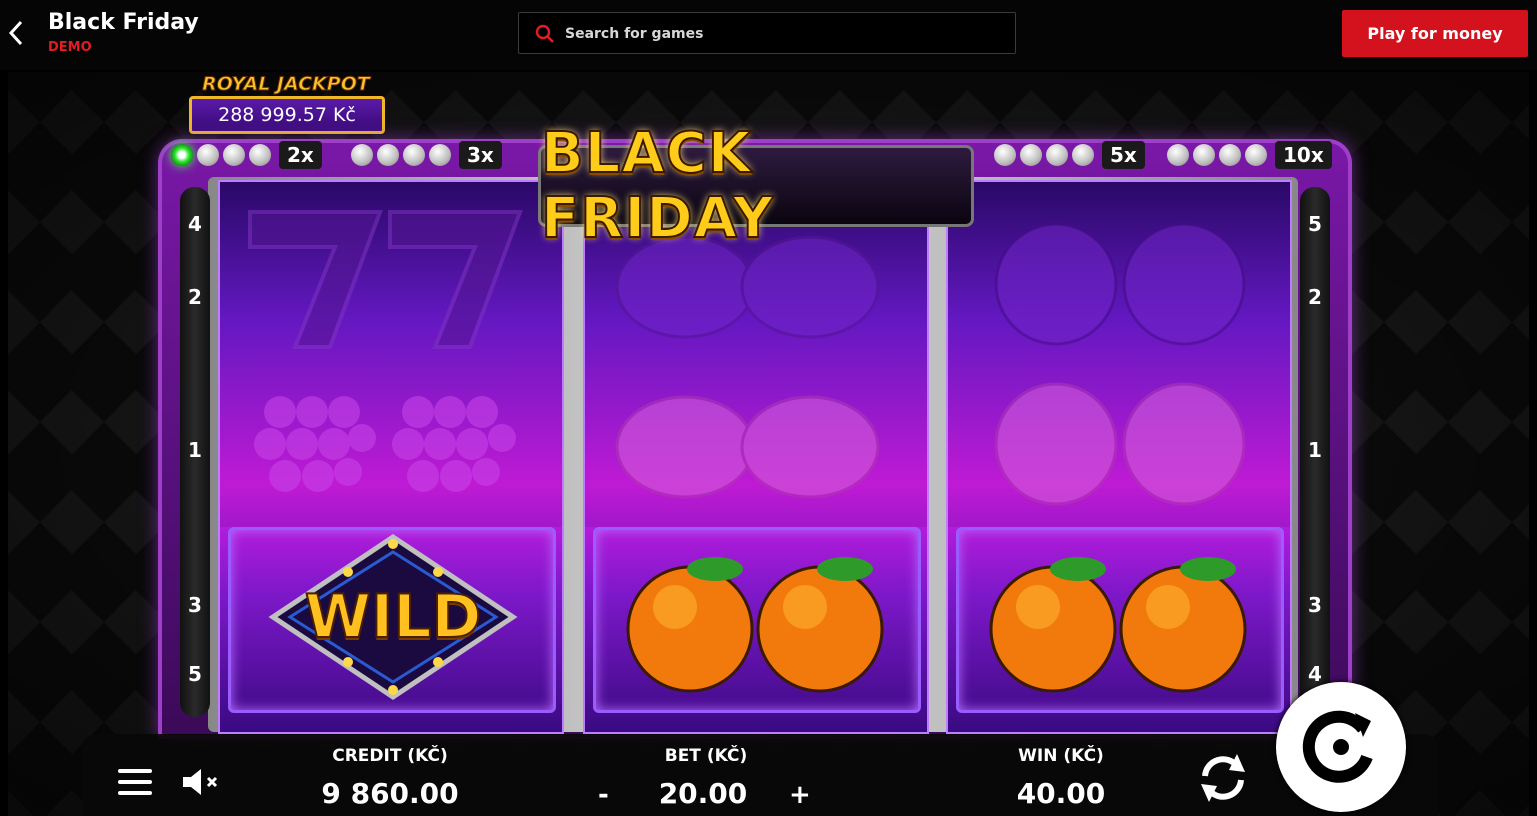 The height and width of the screenshot is (816, 1537). Describe the element at coordinates (1337, 746) in the screenshot. I see `spin-icon` at that location.